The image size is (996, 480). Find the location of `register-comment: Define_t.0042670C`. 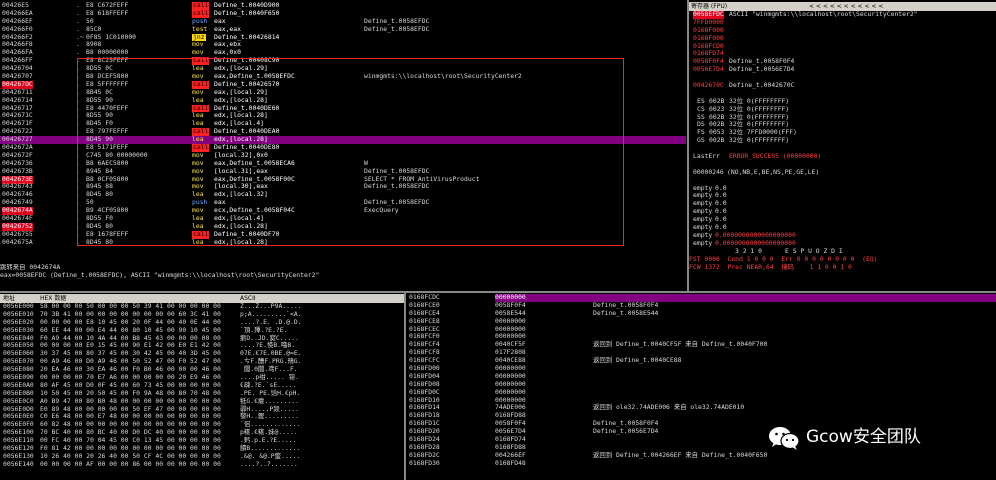

register-comment: Define_t.0042670C is located at coordinates (762, 85).